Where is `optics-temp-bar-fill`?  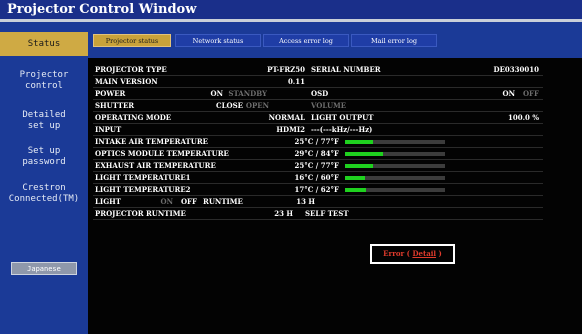 optics-temp-bar-fill is located at coordinates (364, 154).